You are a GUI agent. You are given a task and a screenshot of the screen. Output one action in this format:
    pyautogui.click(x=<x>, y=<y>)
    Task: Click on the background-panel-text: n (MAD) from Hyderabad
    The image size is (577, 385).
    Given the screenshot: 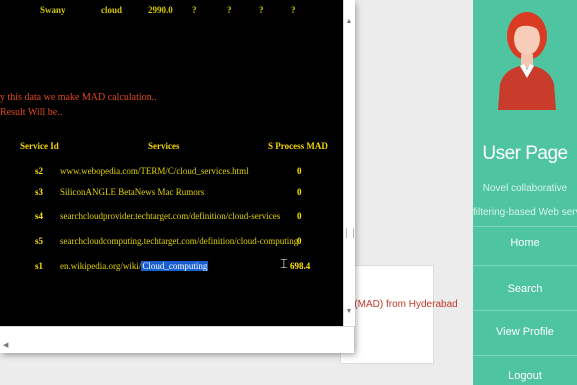 What is the action you would take?
    pyautogui.click(x=402, y=304)
    